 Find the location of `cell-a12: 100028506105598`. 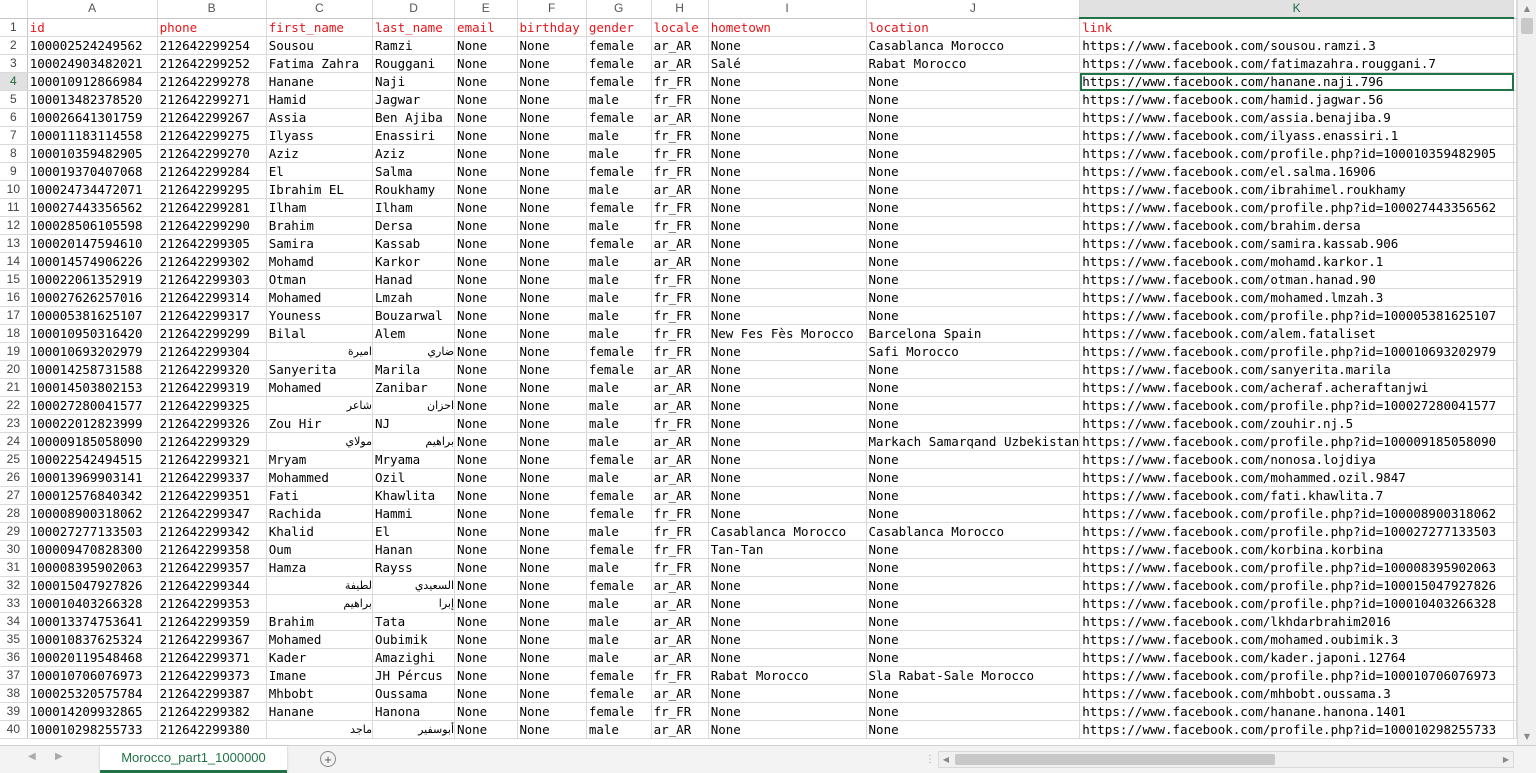

cell-a12: 100028506105598 is located at coordinates (92, 225).